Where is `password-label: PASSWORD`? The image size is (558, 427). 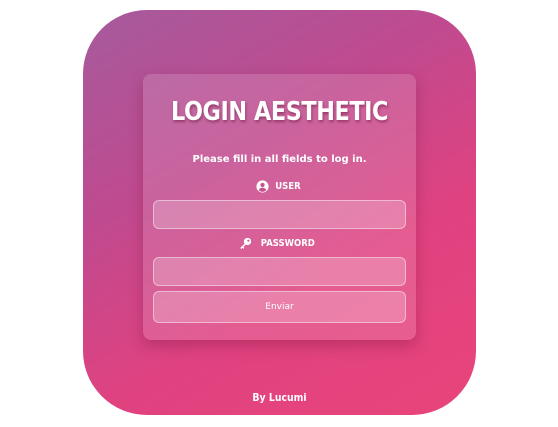
password-label: PASSWORD is located at coordinates (279, 243).